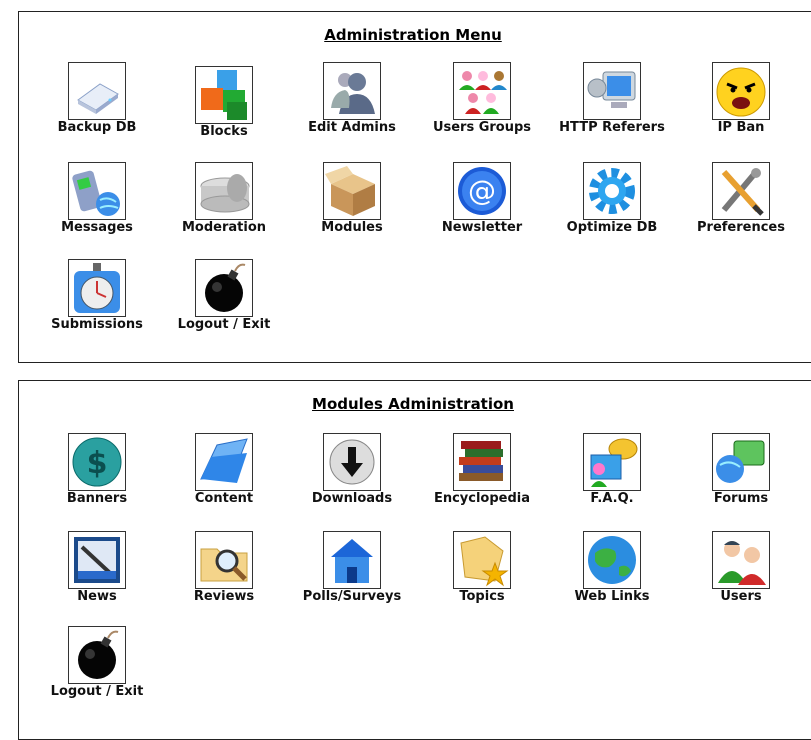  What do you see at coordinates (224, 95) in the screenshot?
I see `blocks-icon` at bounding box center [224, 95].